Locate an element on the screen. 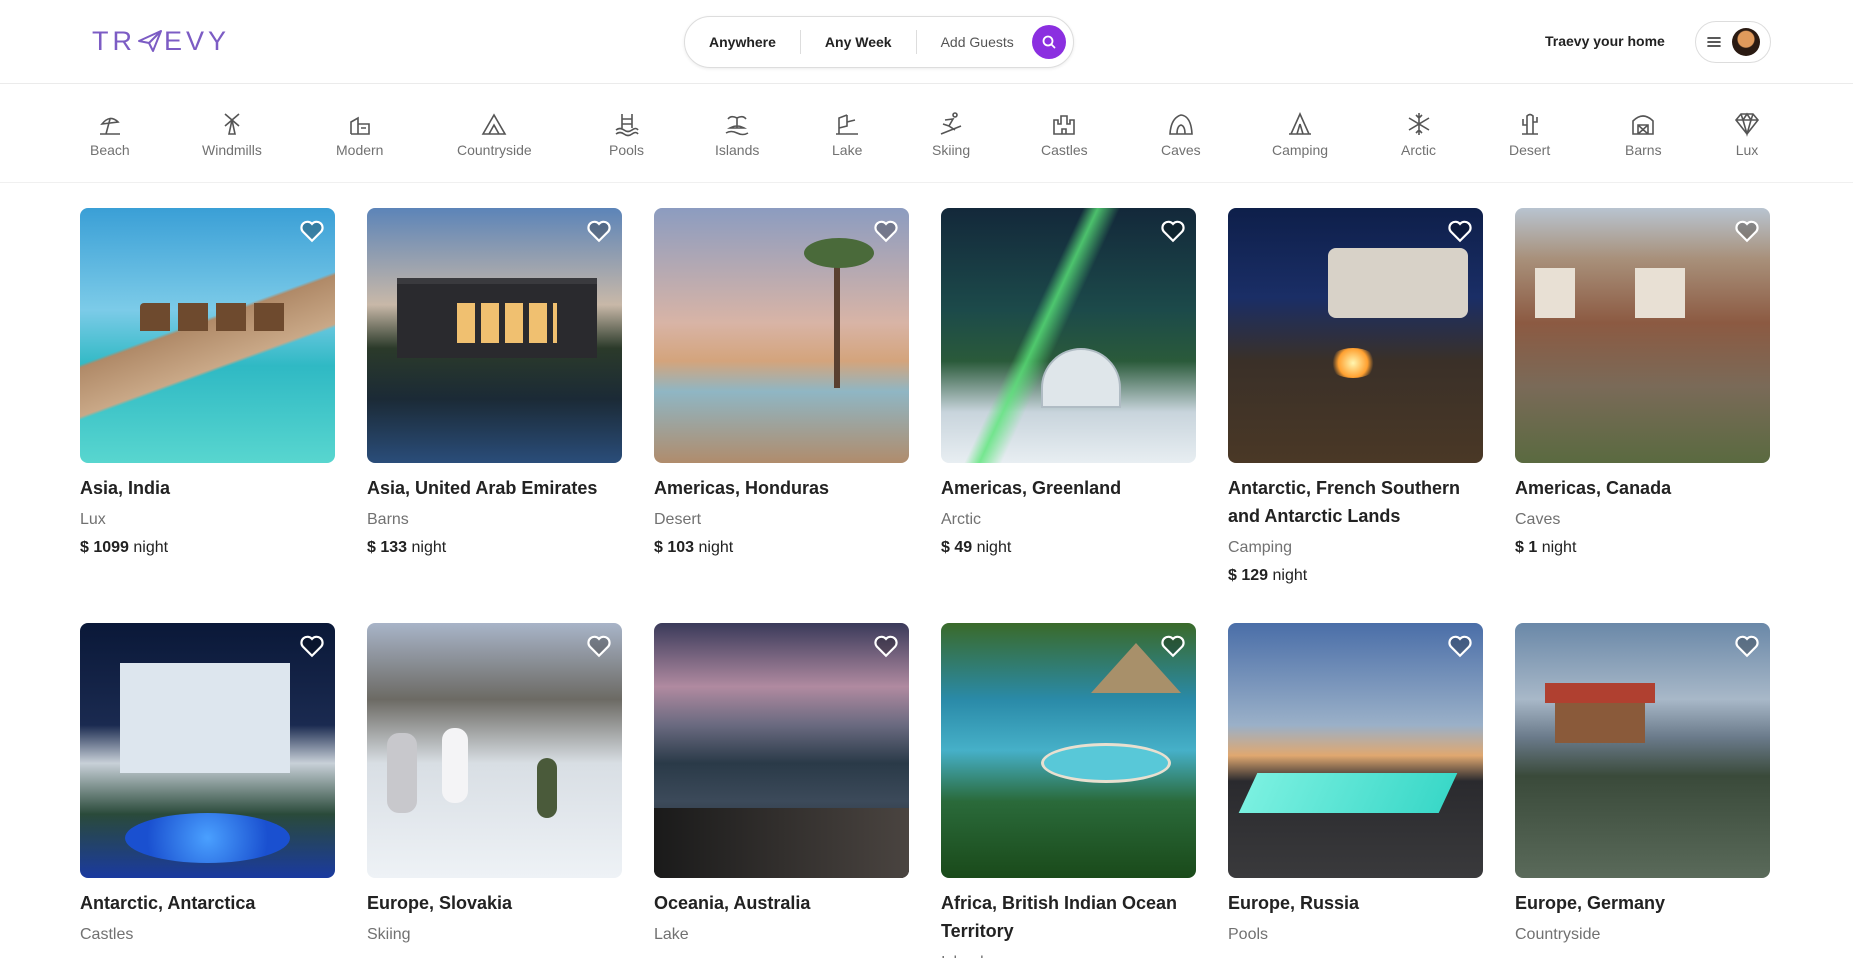 The image size is (1853, 958). listing-title: Oceania, Australia is located at coordinates (732, 903).